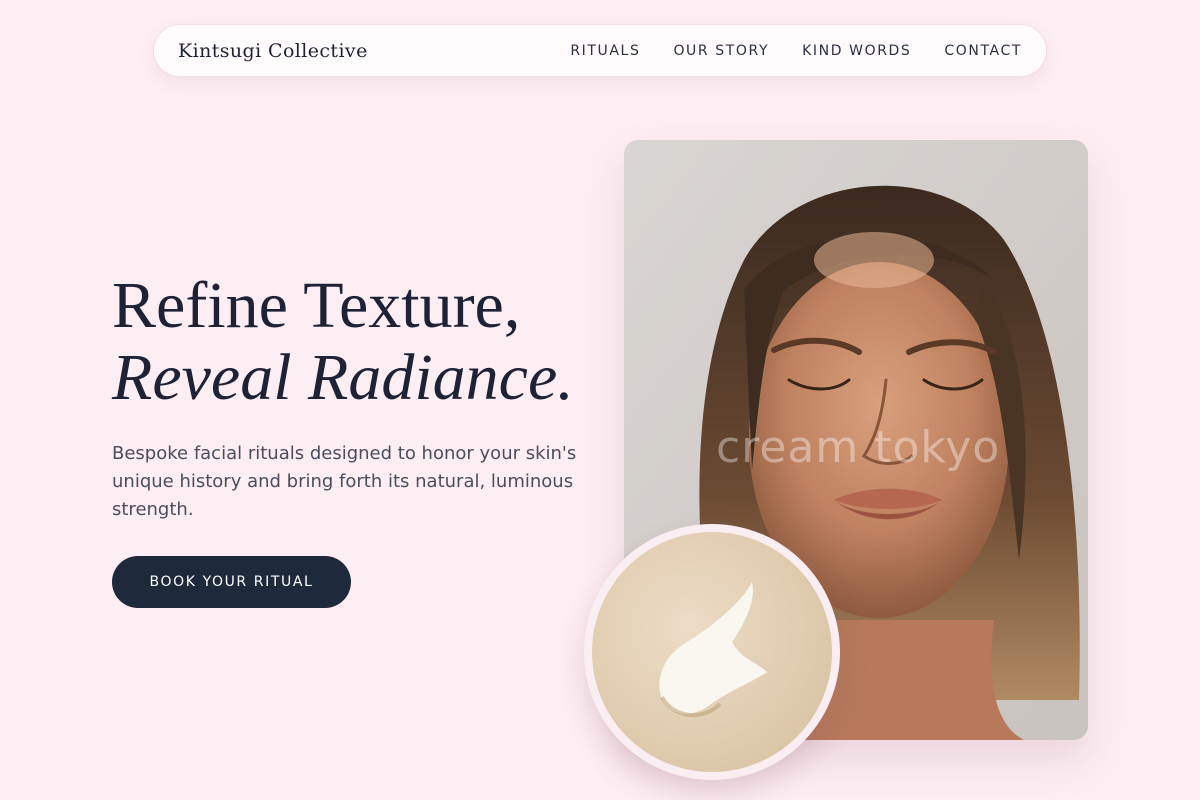 The height and width of the screenshot is (800, 1200). Describe the element at coordinates (316, 305) in the screenshot. I see `hero-title-line-1: Refine Texture,` at that location.